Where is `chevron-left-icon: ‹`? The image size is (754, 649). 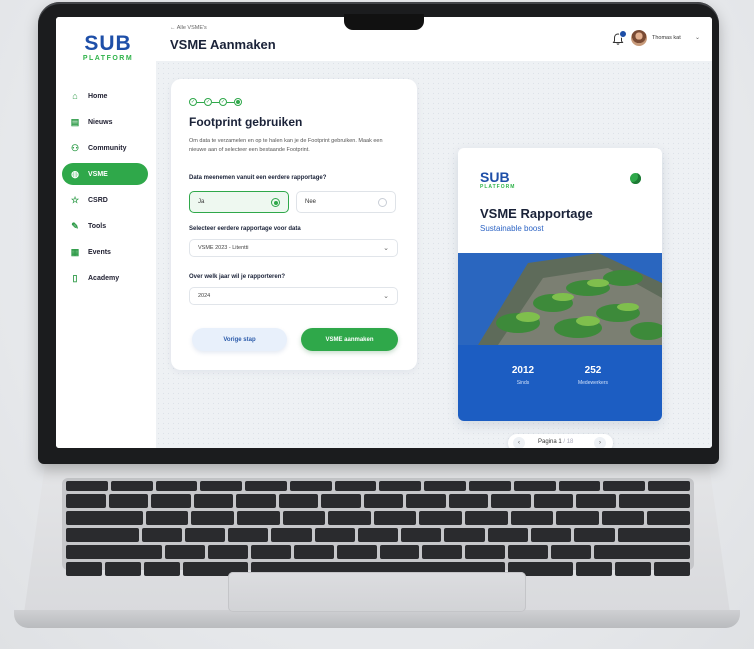
chevron-left-icon: ‹ is located at coordinates (519, 442).